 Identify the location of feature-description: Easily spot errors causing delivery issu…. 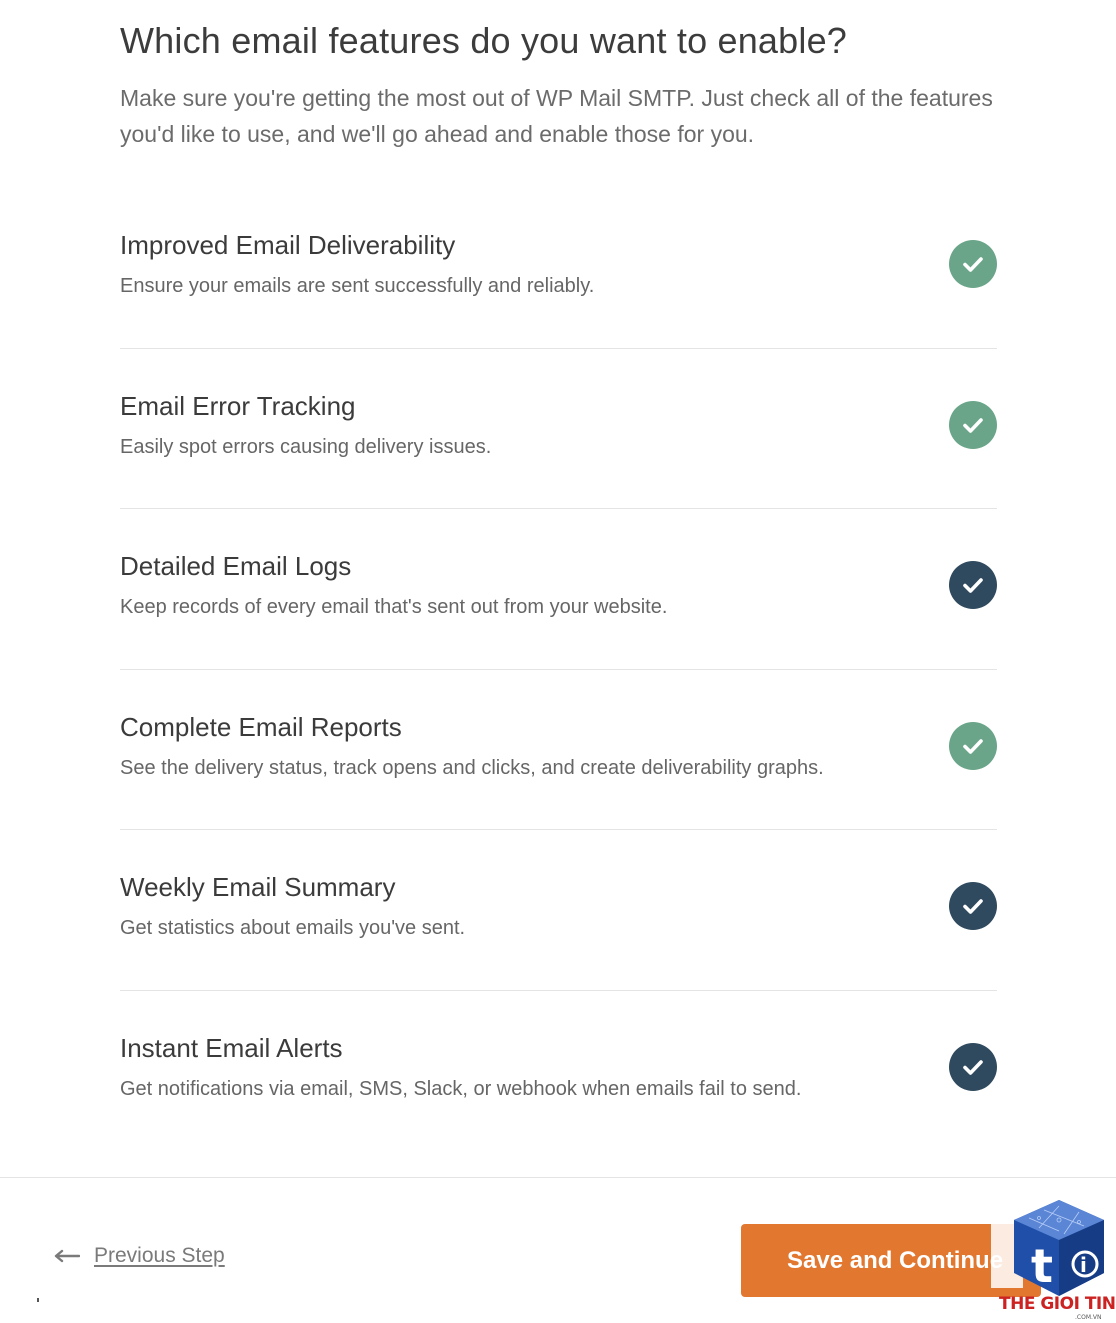
(306, 446).